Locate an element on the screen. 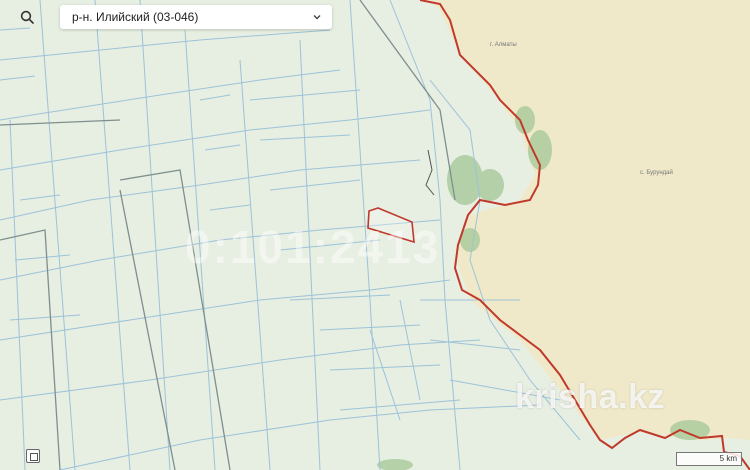  scale-label: 5 km is located at coordinates (728, 458).